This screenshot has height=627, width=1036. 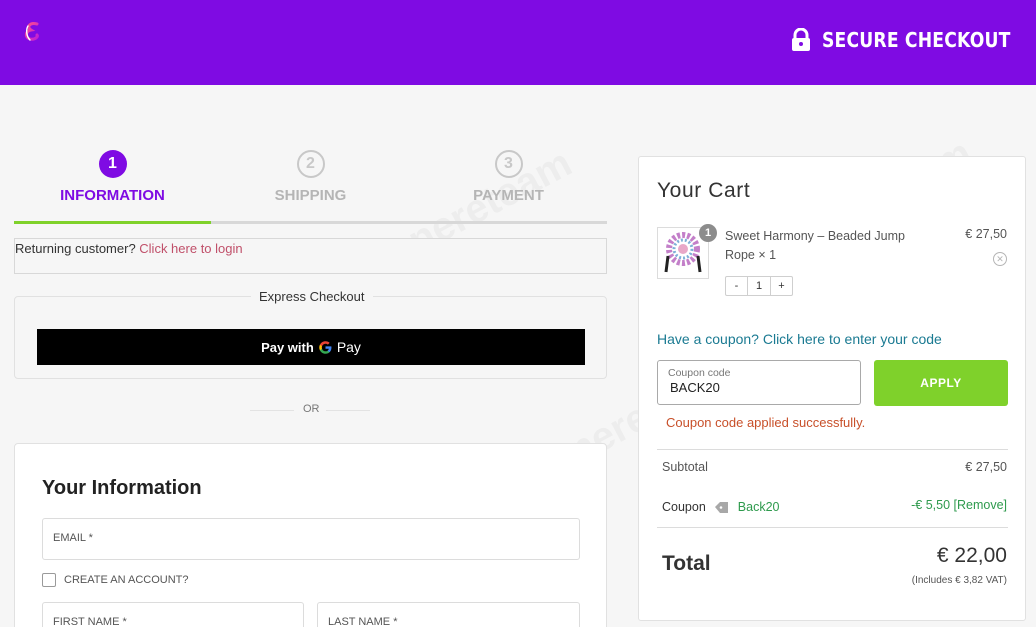 I want to click on remove-item-icon: ✕, so click(x=1000, y=259).